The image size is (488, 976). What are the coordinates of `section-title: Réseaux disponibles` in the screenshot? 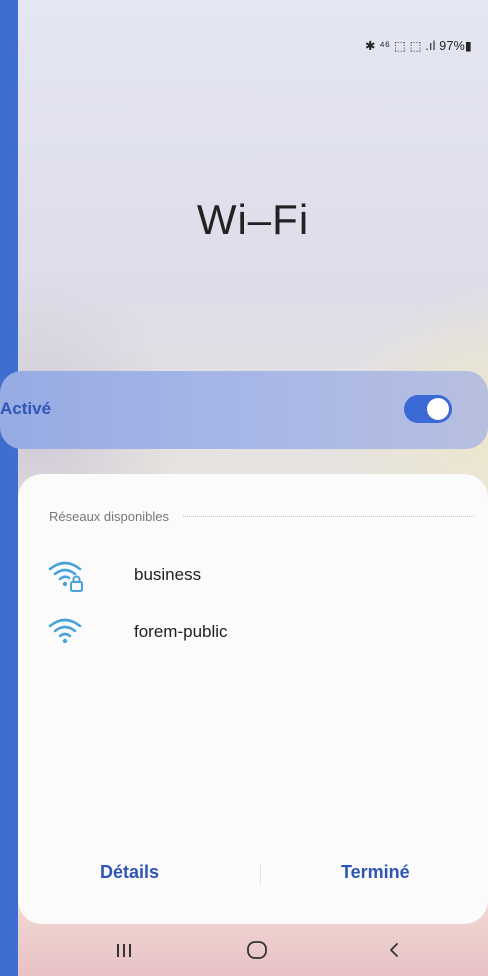 It's located at (109, 516).